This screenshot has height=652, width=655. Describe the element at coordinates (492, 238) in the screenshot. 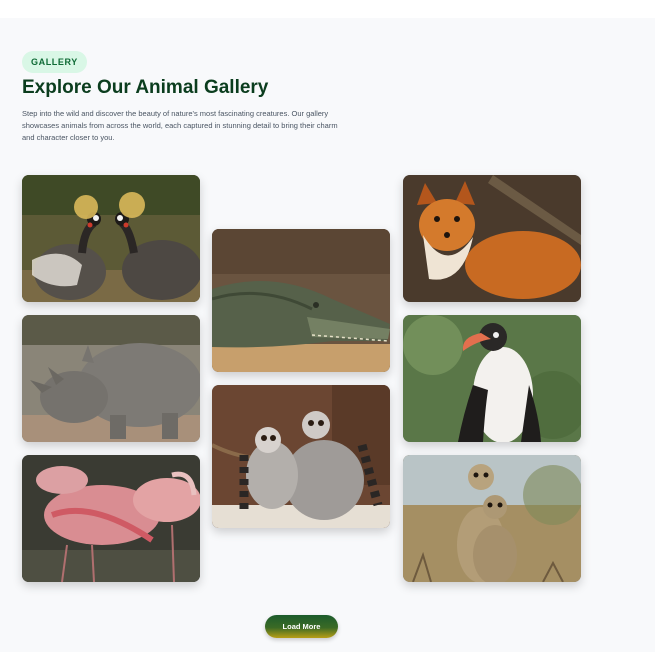

I see `gallery-image-red-fox` at that location.